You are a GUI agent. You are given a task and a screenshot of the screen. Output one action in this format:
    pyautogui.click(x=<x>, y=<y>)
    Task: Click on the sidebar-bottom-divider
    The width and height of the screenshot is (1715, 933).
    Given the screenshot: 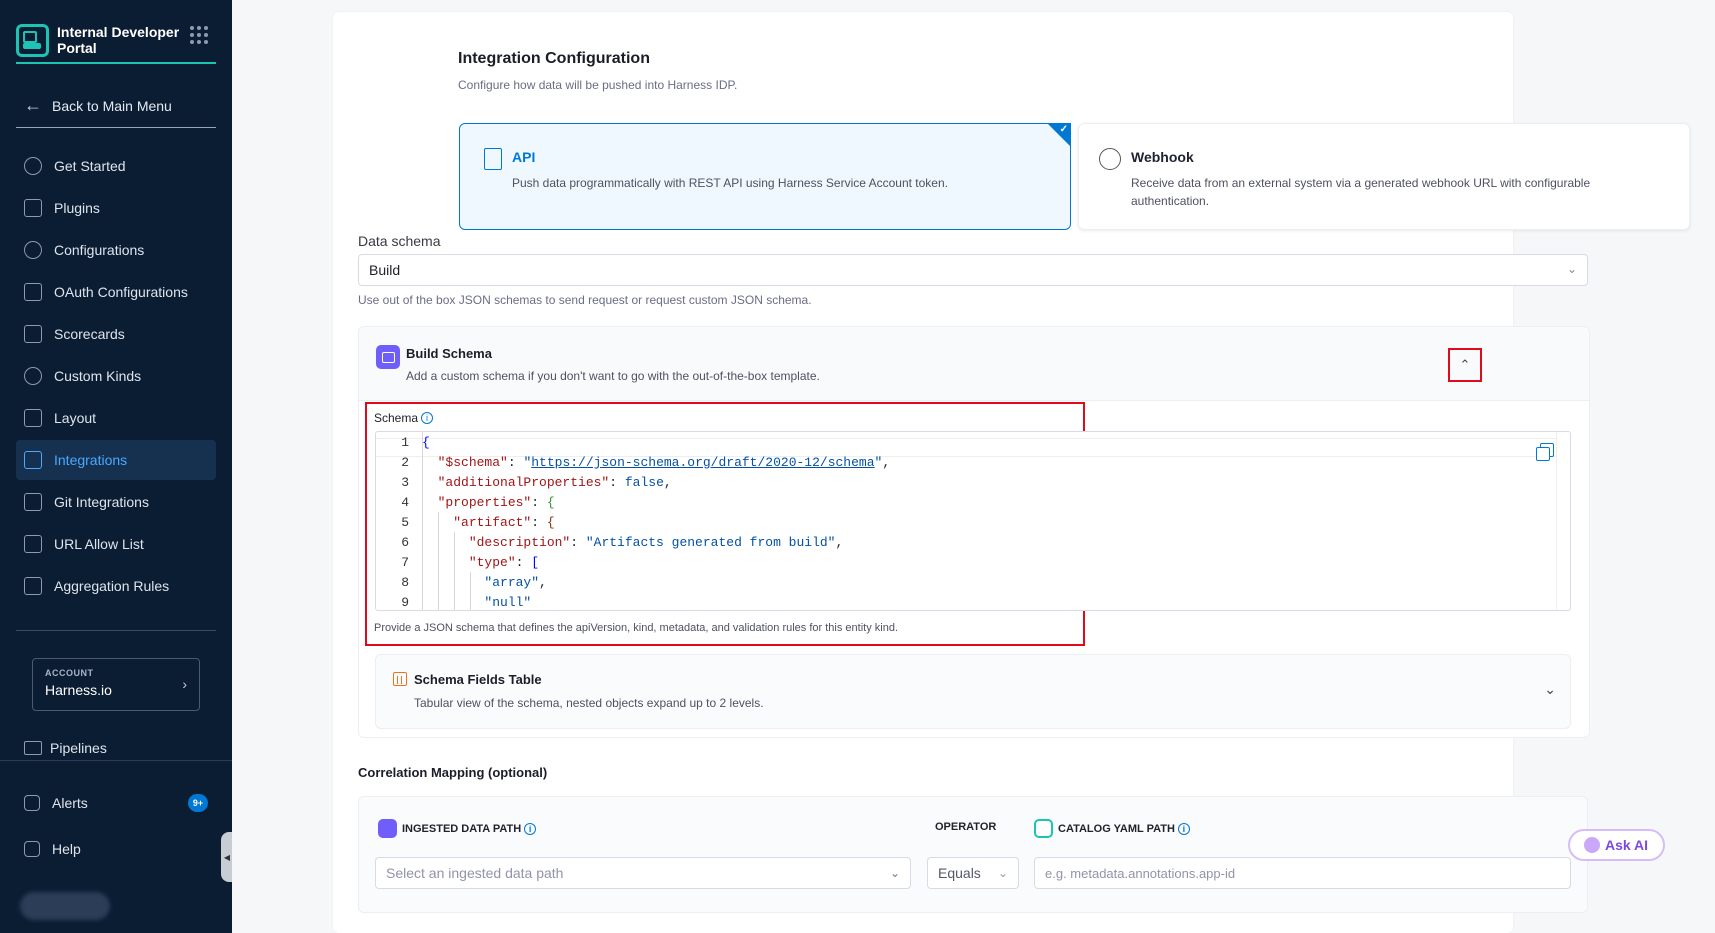 What is the action you would take?
    pyautogui.click(x=116, y=760)
    